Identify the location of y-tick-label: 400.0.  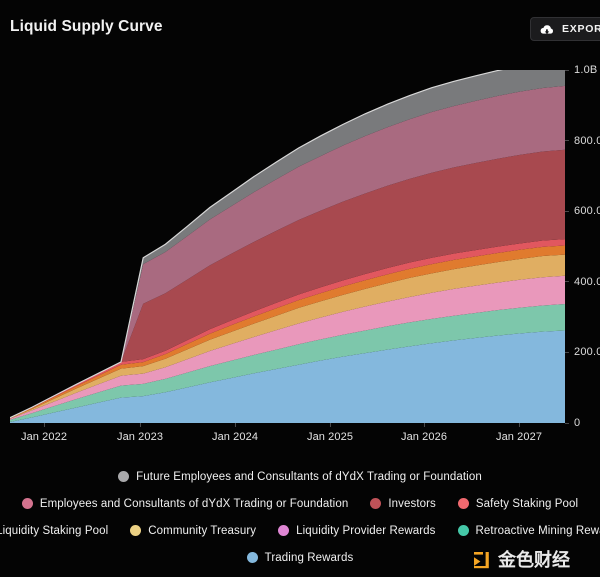
(587, 281).